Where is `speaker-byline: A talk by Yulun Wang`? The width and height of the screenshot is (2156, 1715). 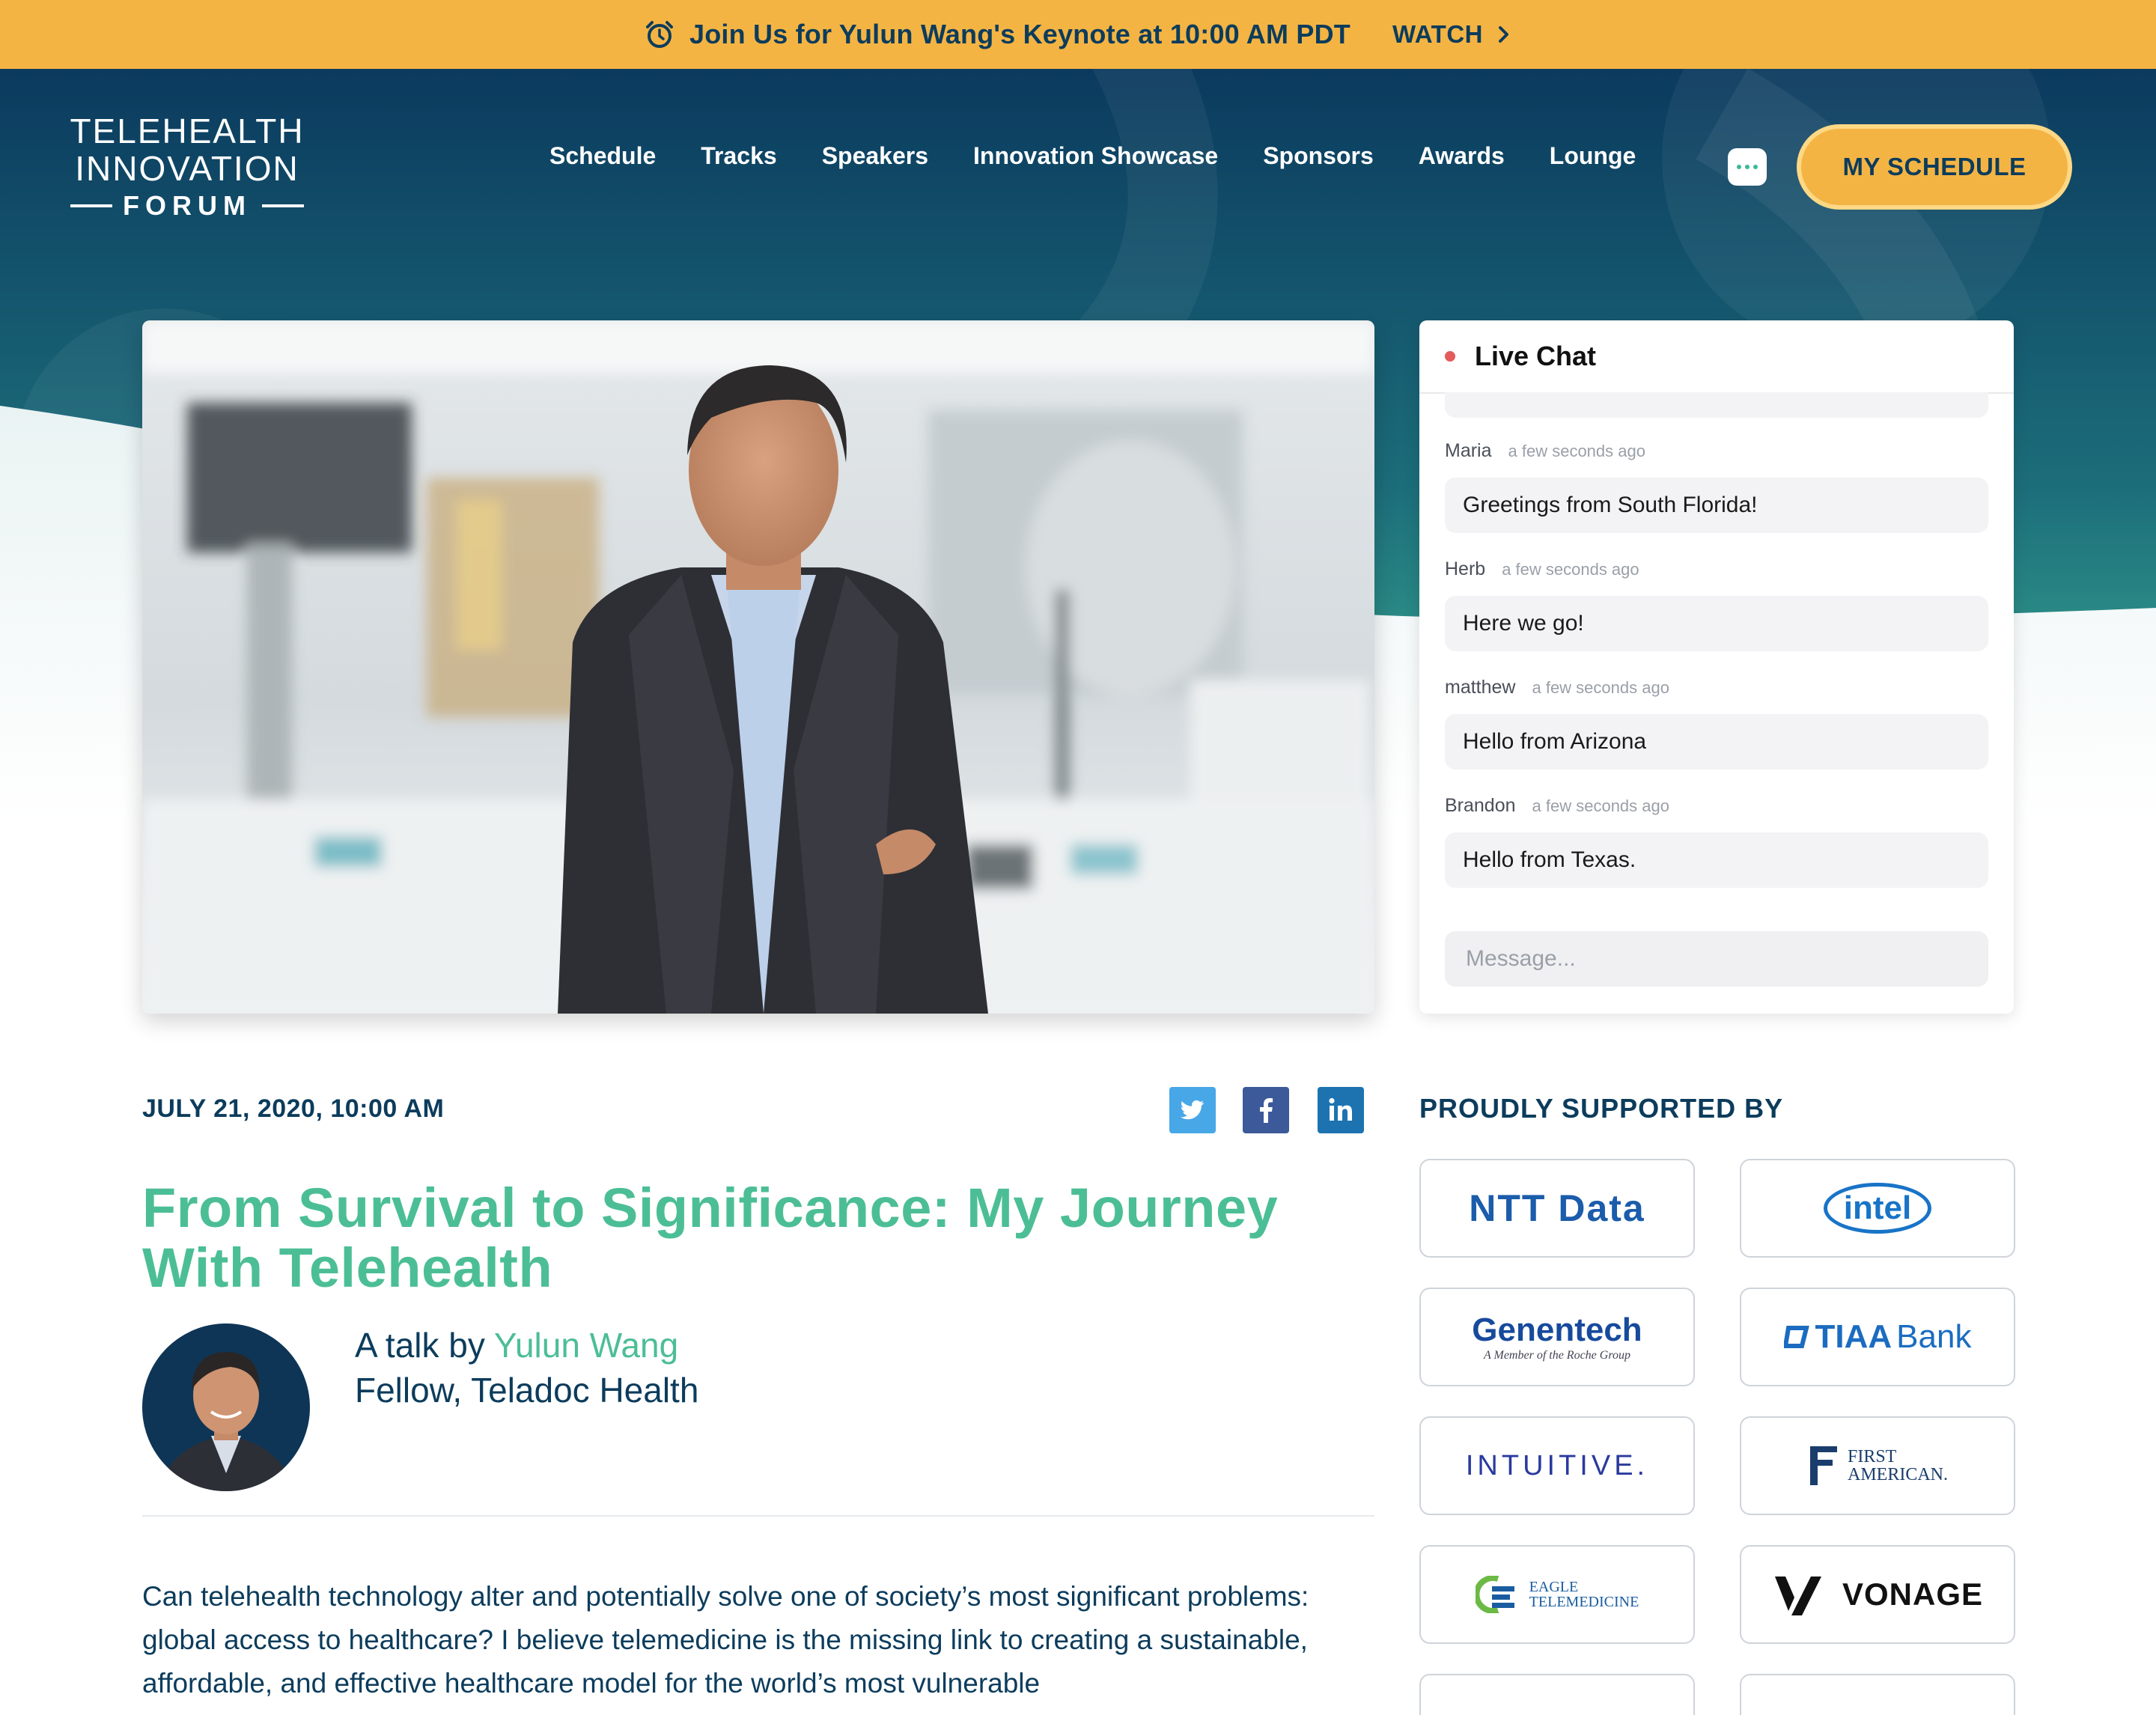
speaker-byline: A talk by Yulun Wang is located at coordinates (516, 1345).